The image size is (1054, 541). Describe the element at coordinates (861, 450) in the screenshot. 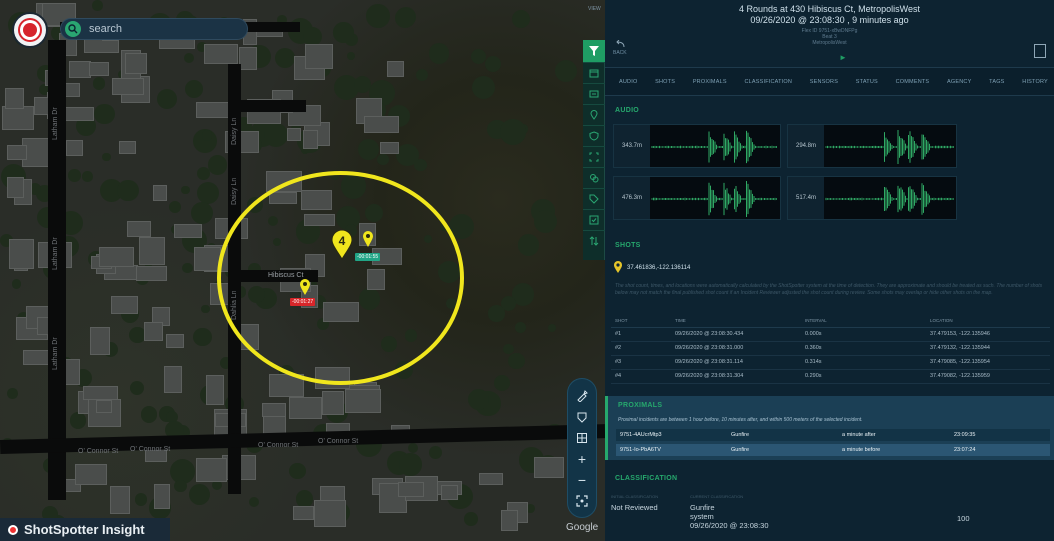

I see `proximal-relative: a minute before` at that location.